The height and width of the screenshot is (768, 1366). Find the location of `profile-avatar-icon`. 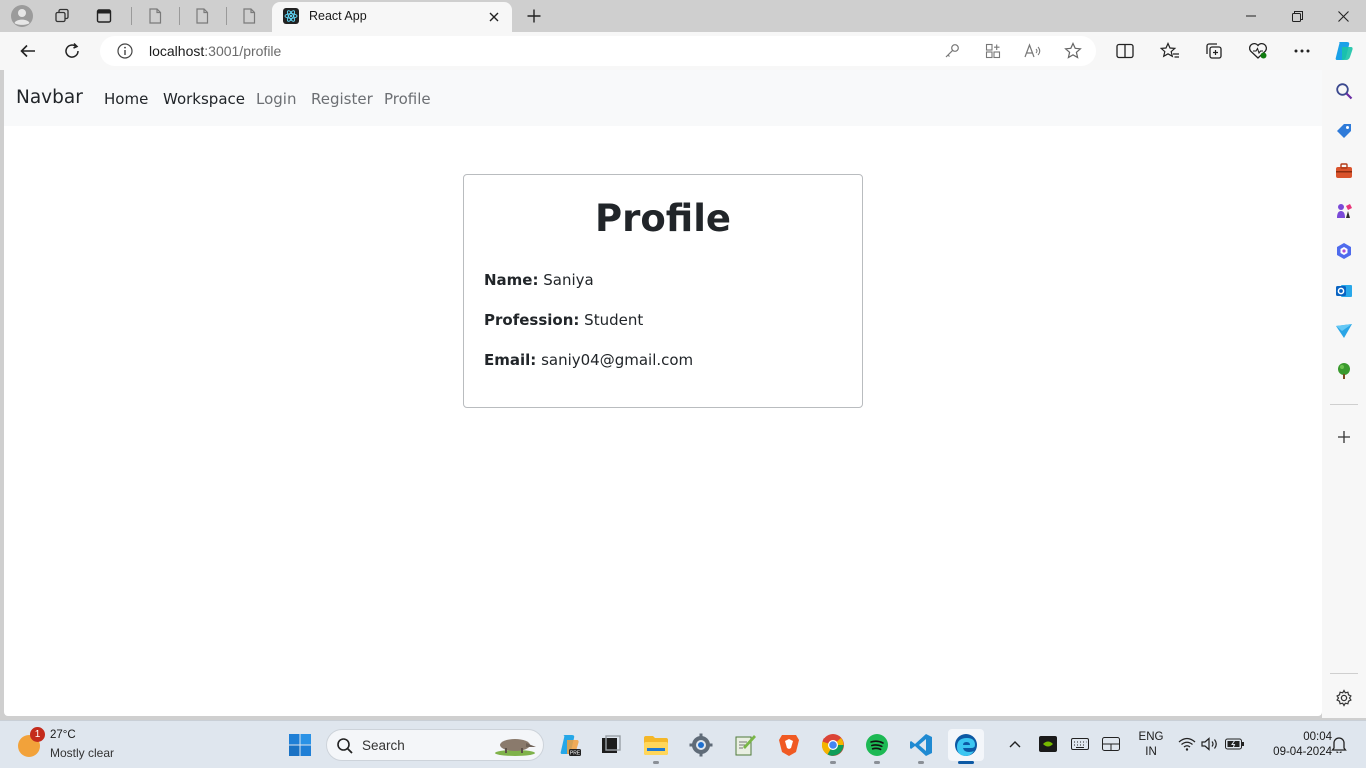

profile-avatar-icon is located at coordinates (22, 16).